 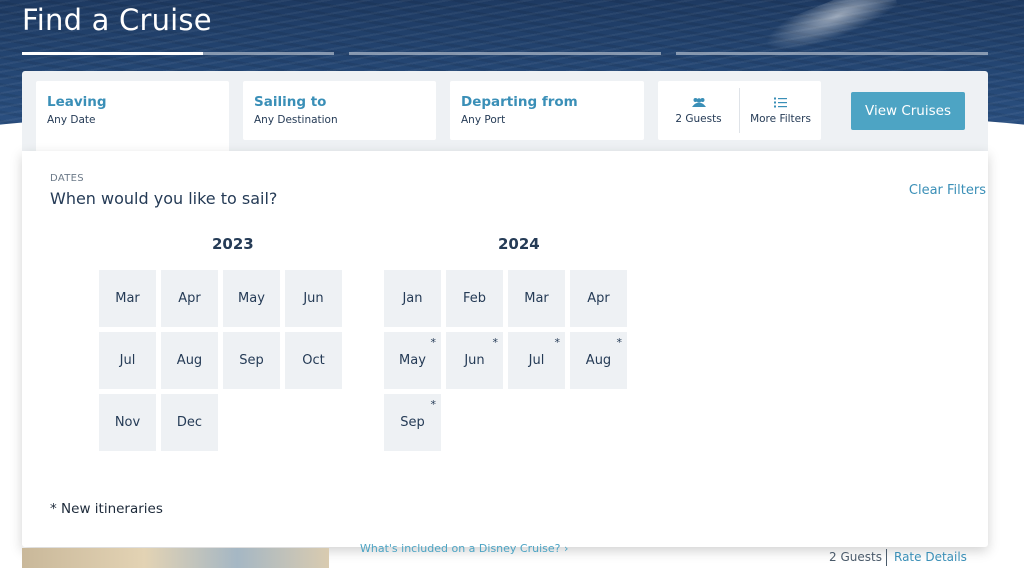 I want to click on section-label: DATES, so click(x=67, y=178).